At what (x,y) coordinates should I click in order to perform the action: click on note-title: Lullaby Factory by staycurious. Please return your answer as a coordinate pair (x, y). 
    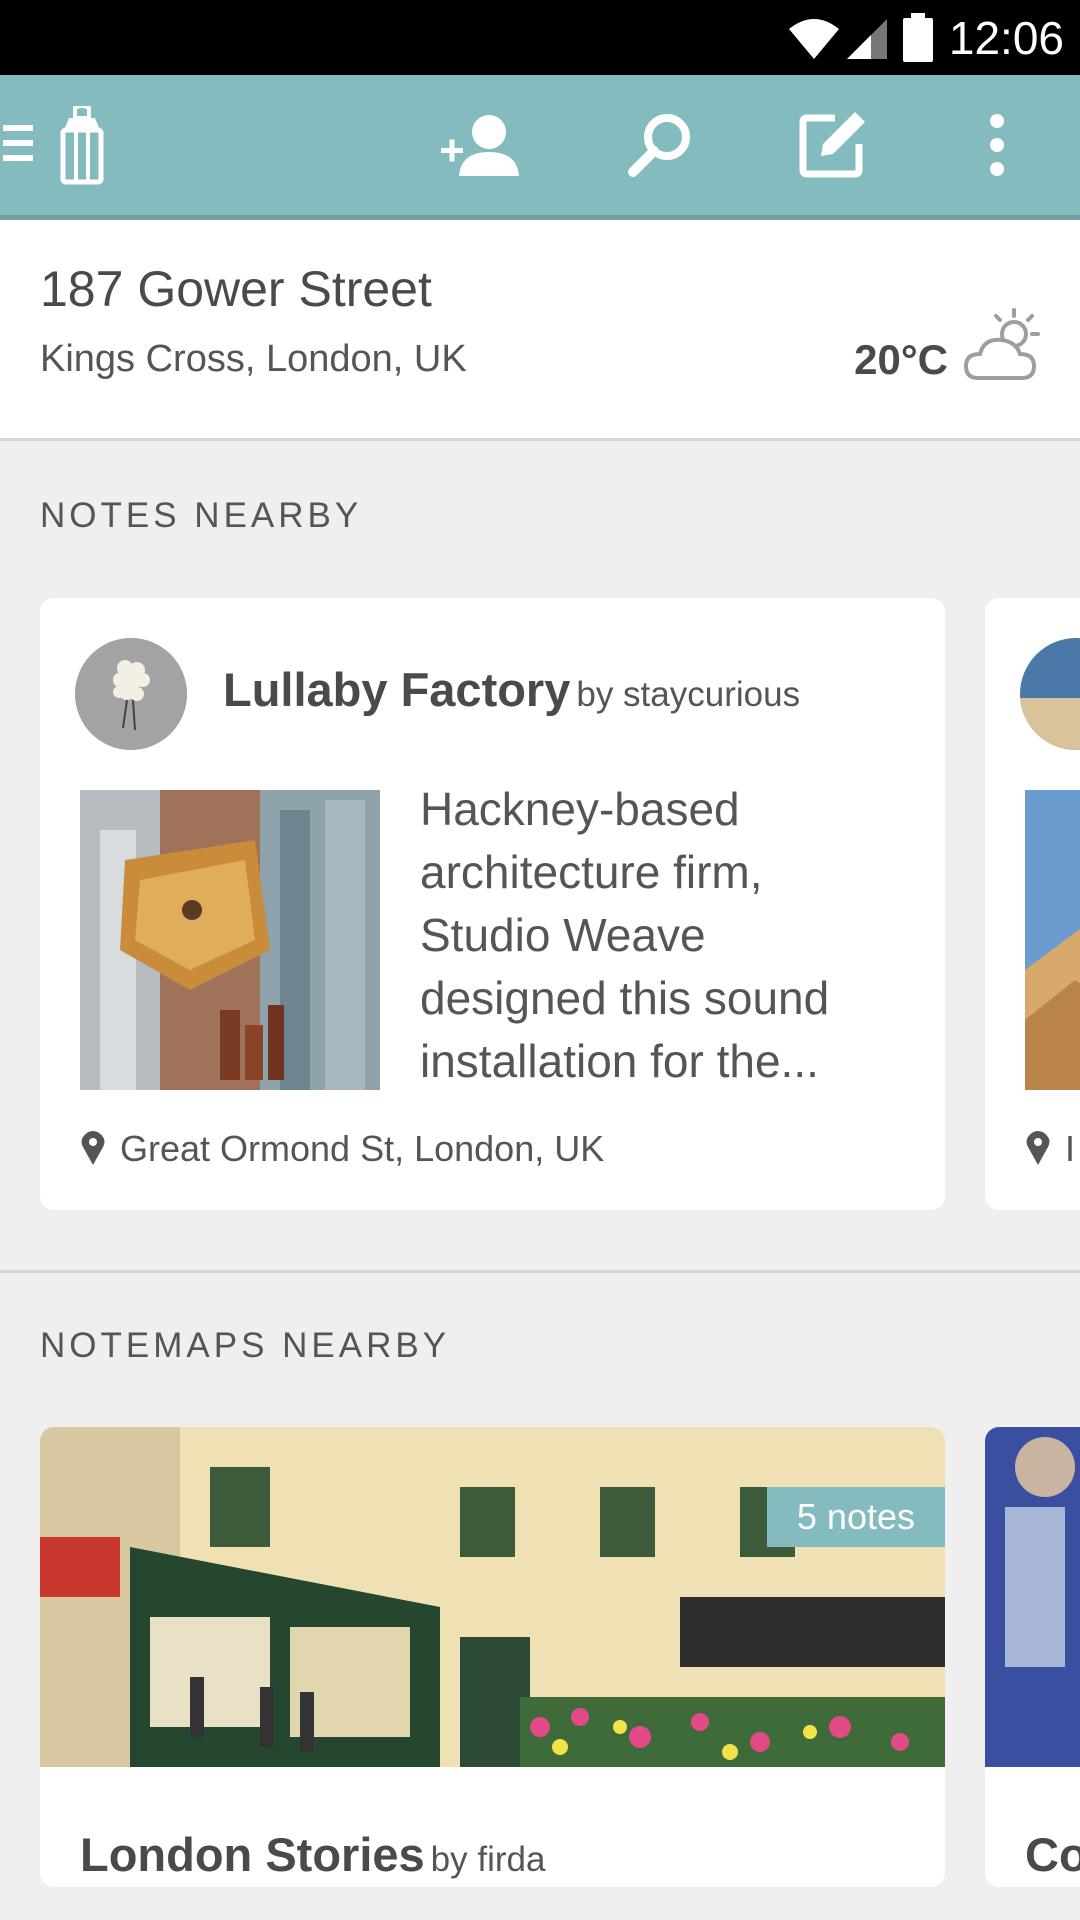
    Looking at the image, I should click on (511, 689).